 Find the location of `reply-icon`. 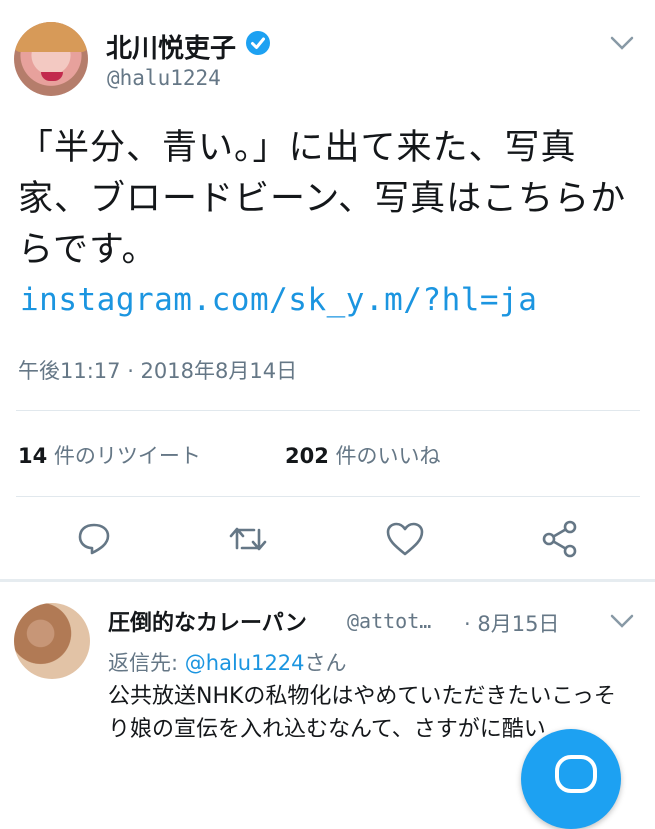

reply-icon is located at coordinates (94, 538).